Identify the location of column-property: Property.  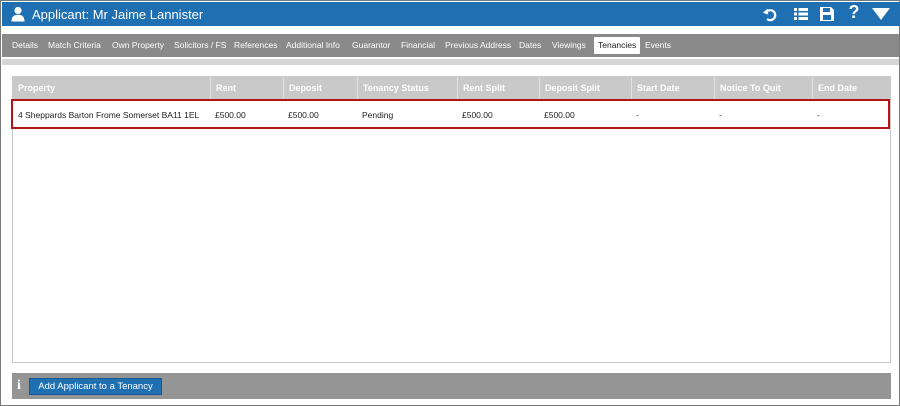
(111, 88).